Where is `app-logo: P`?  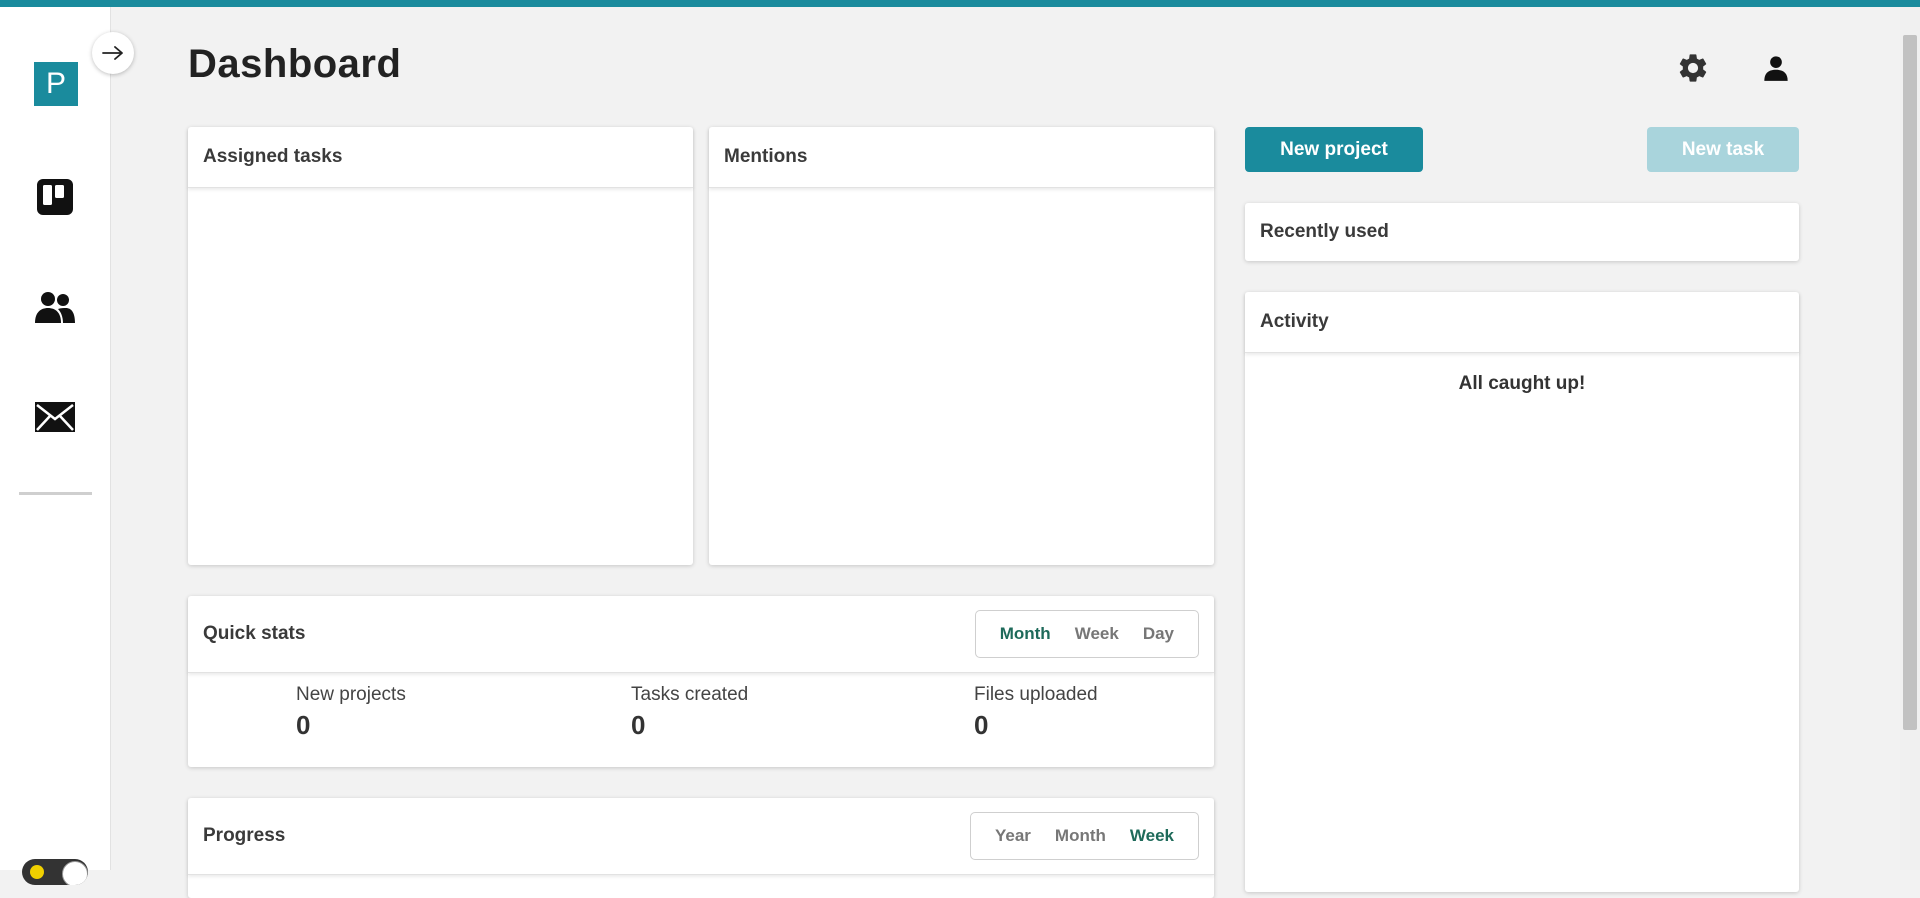
app-logo: P is located at coordinates (56, 84).